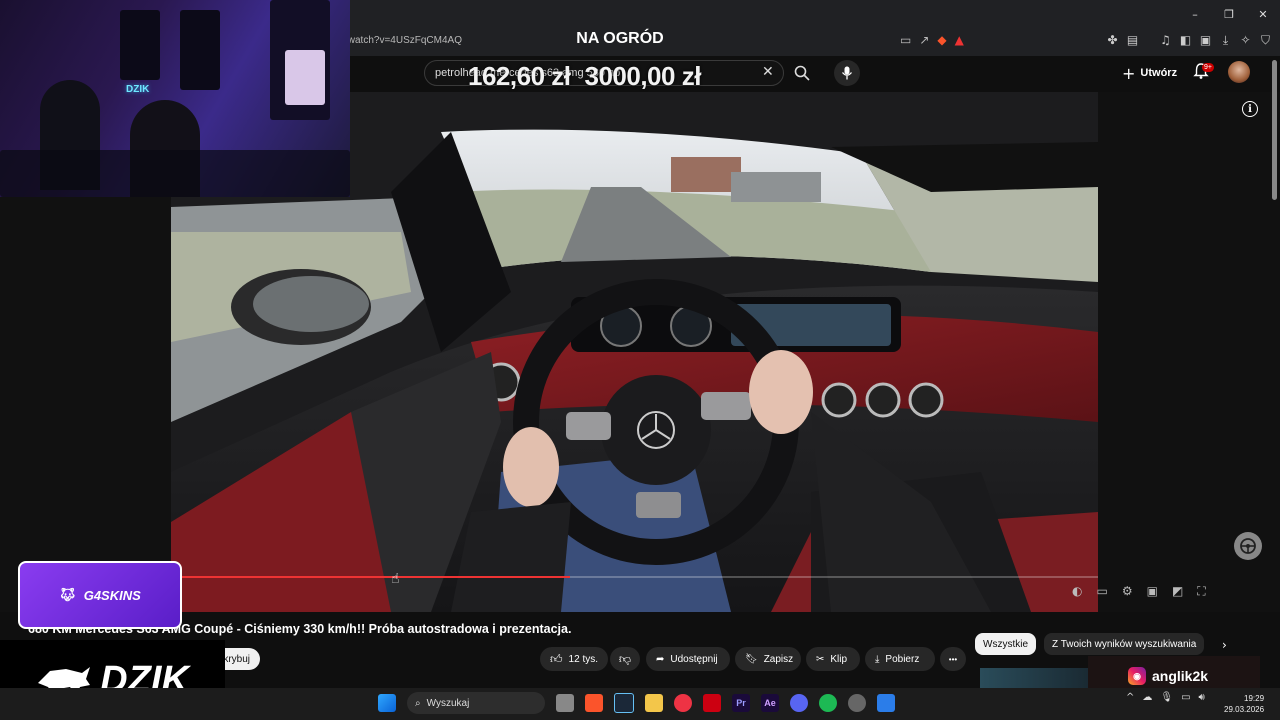  I want to click on steering-wheel-icon, so click(1248, 546).